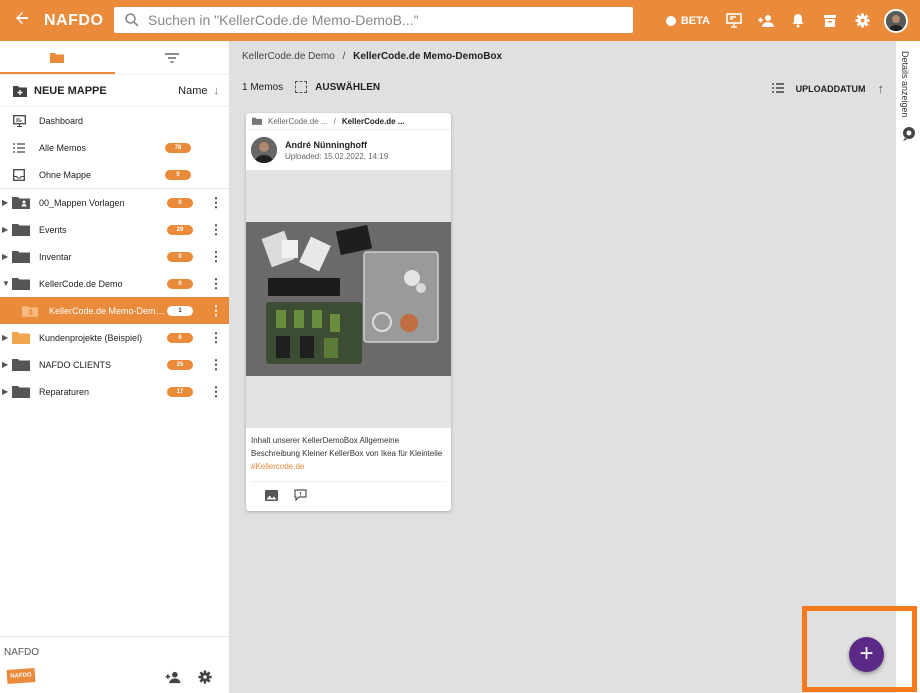  I want to click on memo-photo, so click(348, 299).